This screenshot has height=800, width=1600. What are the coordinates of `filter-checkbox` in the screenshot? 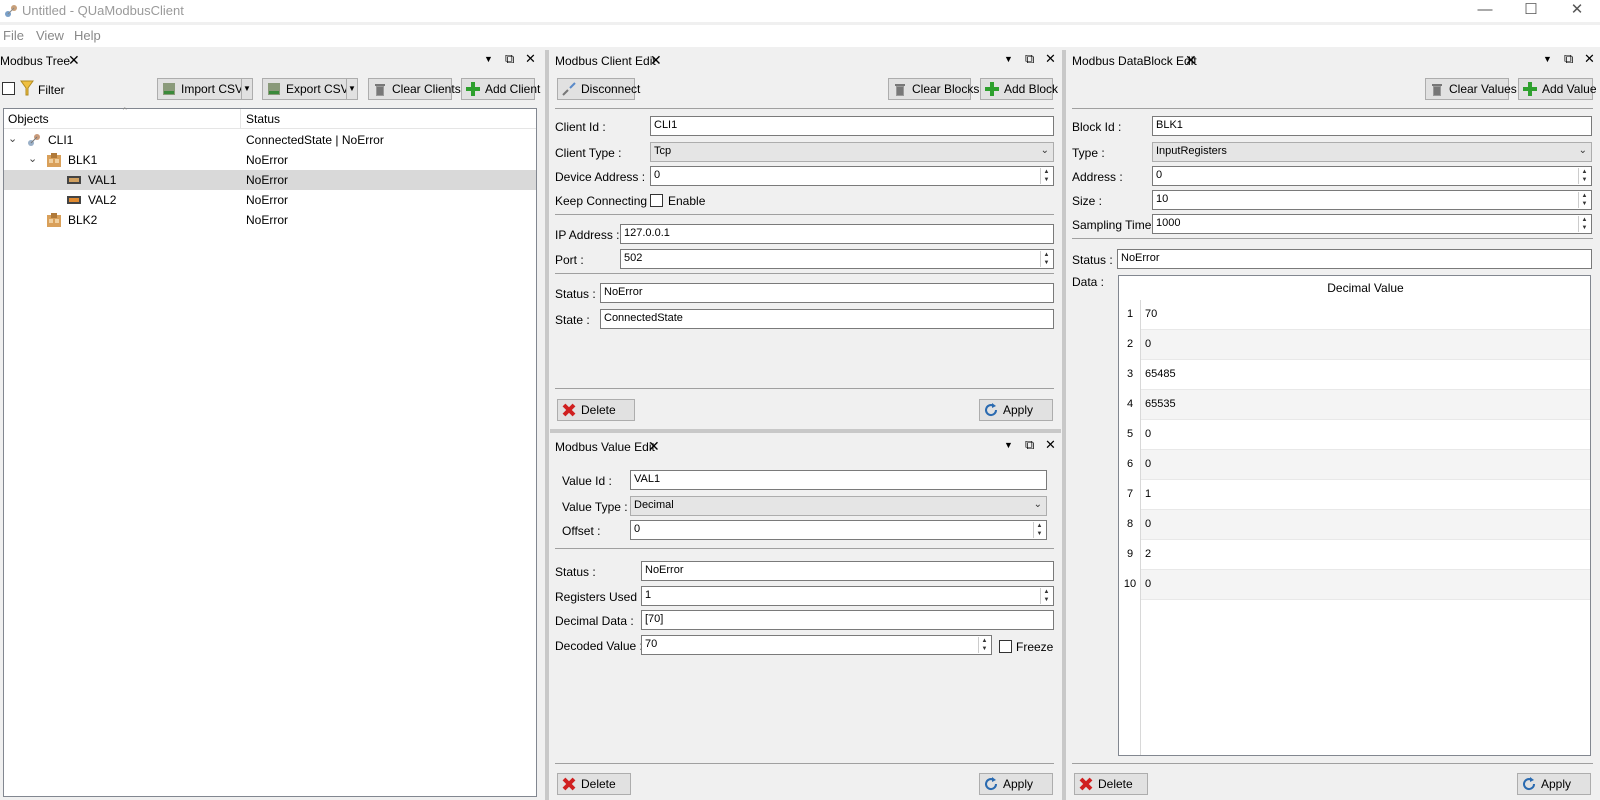 It's located at (8, 88).